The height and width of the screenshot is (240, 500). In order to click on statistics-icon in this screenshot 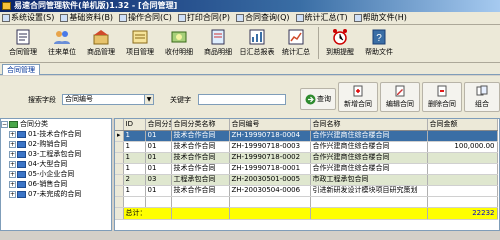, I will do `click(296, 36)`.